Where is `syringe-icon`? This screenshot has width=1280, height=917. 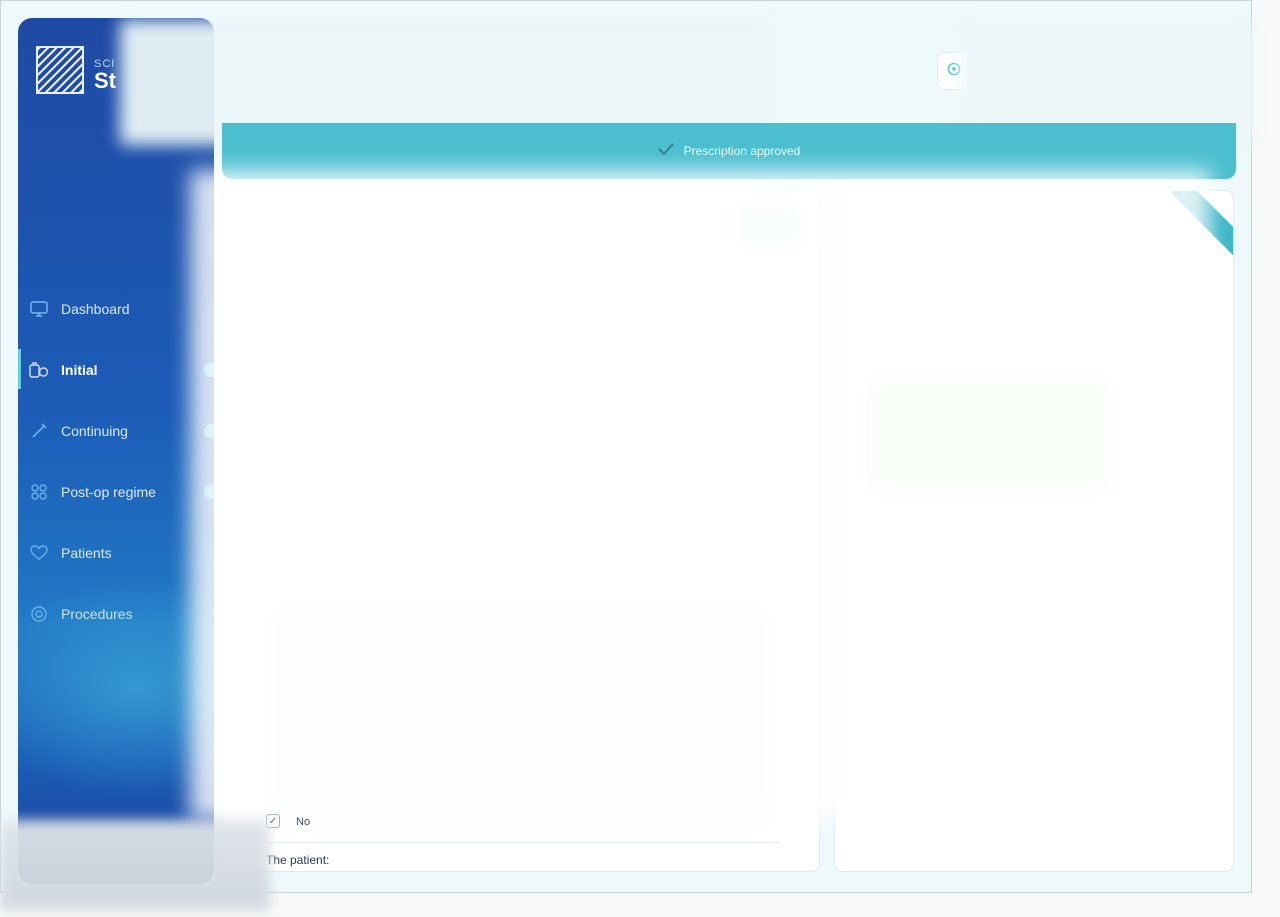 syringe-icon is located at coordinates (39, 431).